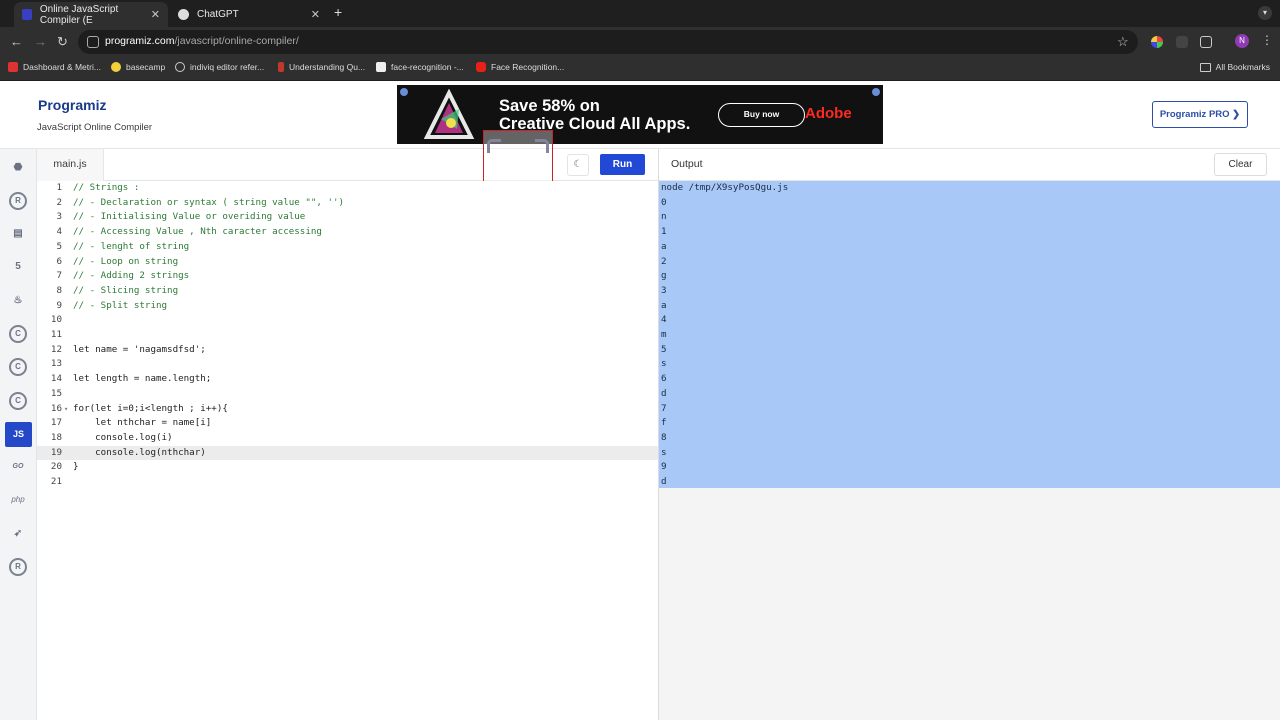 The width and height of the screenshot is (1280, 720). What do you see at coordinates (139, 349) in the screenshot?
I see `code-text: let name = 'nagamsdfsd';` at bounding box center [139, 349].